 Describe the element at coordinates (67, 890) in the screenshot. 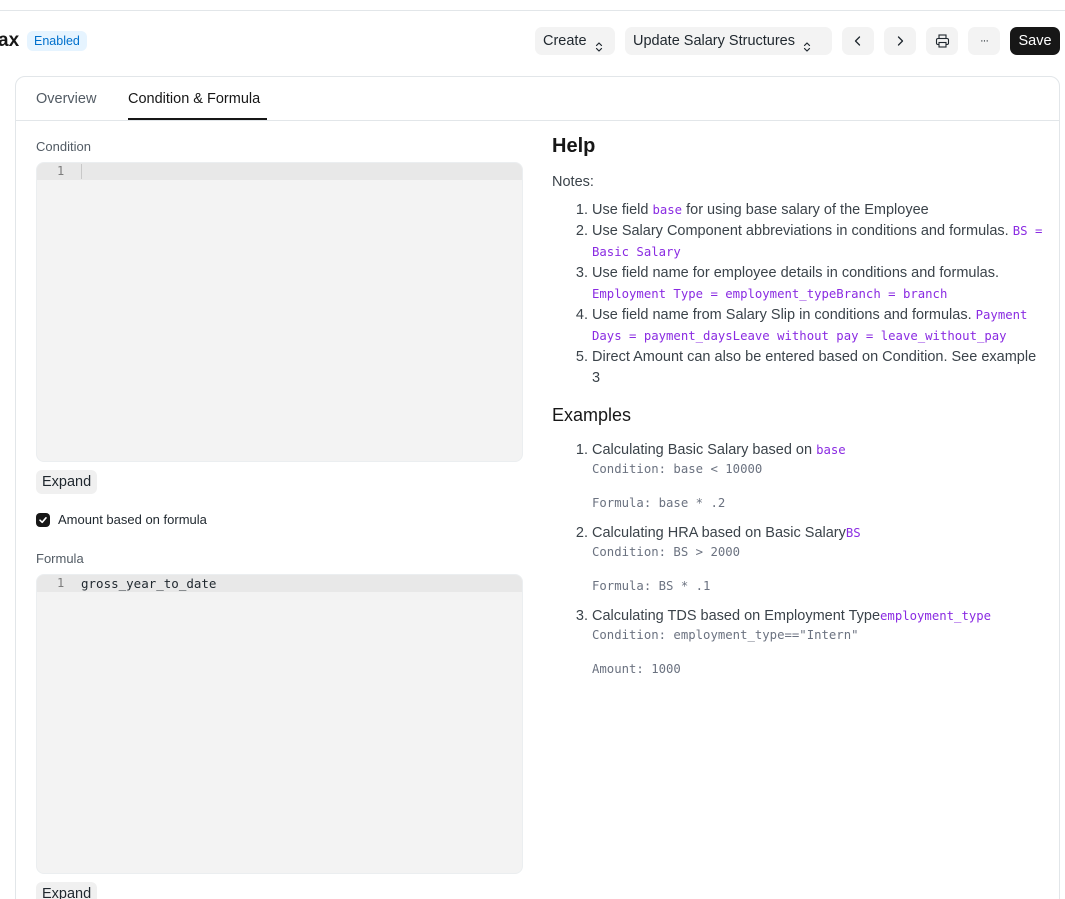

I see `formula-expand-button: Expand` at that location.